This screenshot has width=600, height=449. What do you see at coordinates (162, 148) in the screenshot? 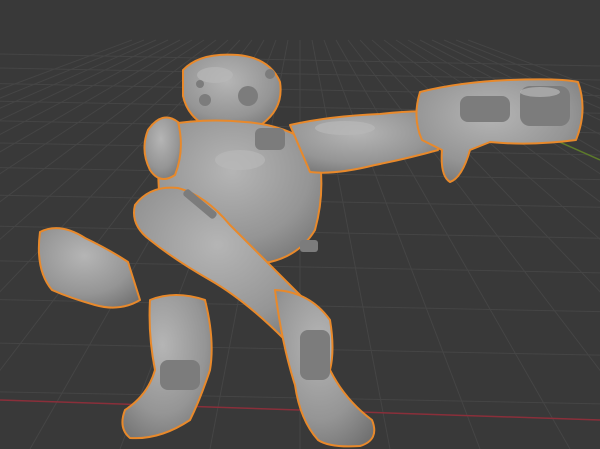
I see `mesh-backpack` at bounding box center [162, 148].